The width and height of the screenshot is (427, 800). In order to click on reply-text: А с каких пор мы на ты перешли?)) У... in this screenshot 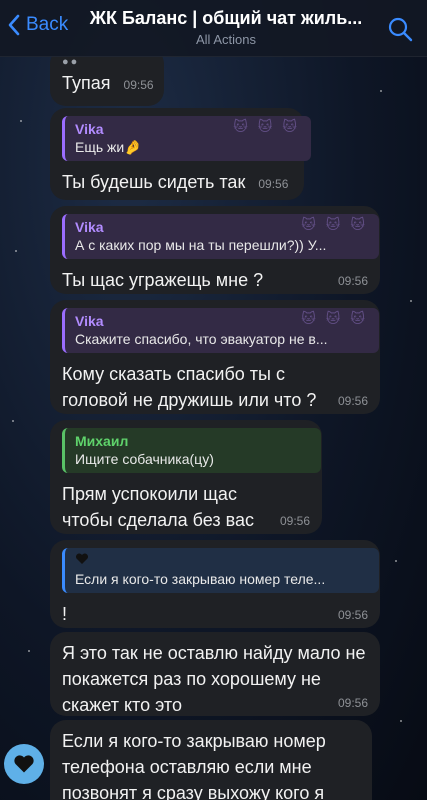, I will do `click(201, 245)`.